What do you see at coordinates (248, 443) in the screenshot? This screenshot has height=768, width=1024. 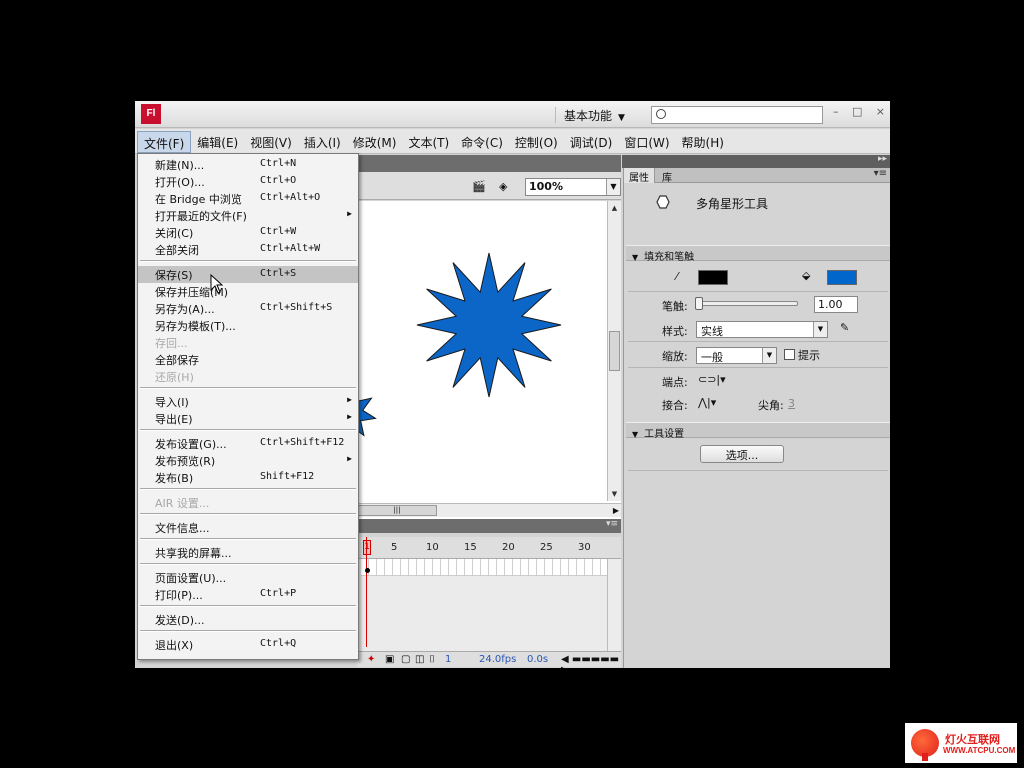 I see `file-menu-item: 发布设置(G)... Ctrl+Shift+F12` at bounding box center [248, 443].